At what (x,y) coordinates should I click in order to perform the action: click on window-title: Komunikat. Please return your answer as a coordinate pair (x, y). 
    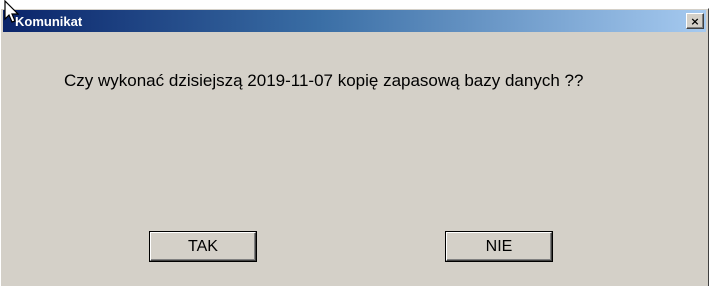
    Looking at the image, I should click on (49, 21).